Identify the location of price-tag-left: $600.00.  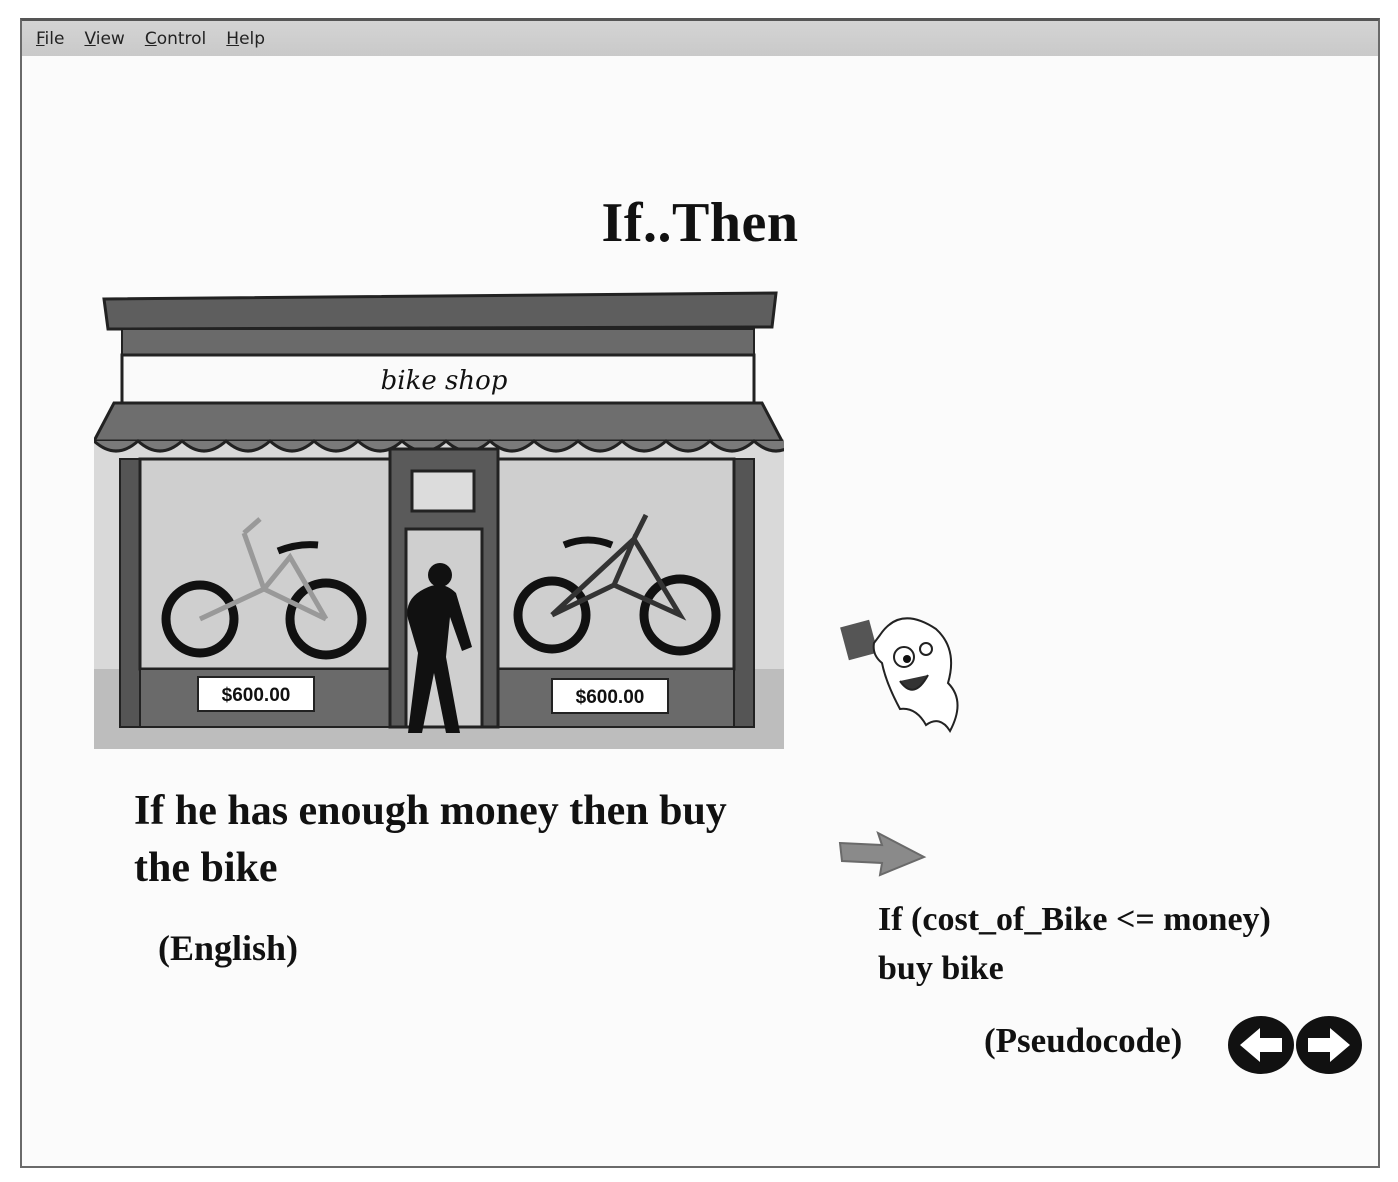
(256, 695).